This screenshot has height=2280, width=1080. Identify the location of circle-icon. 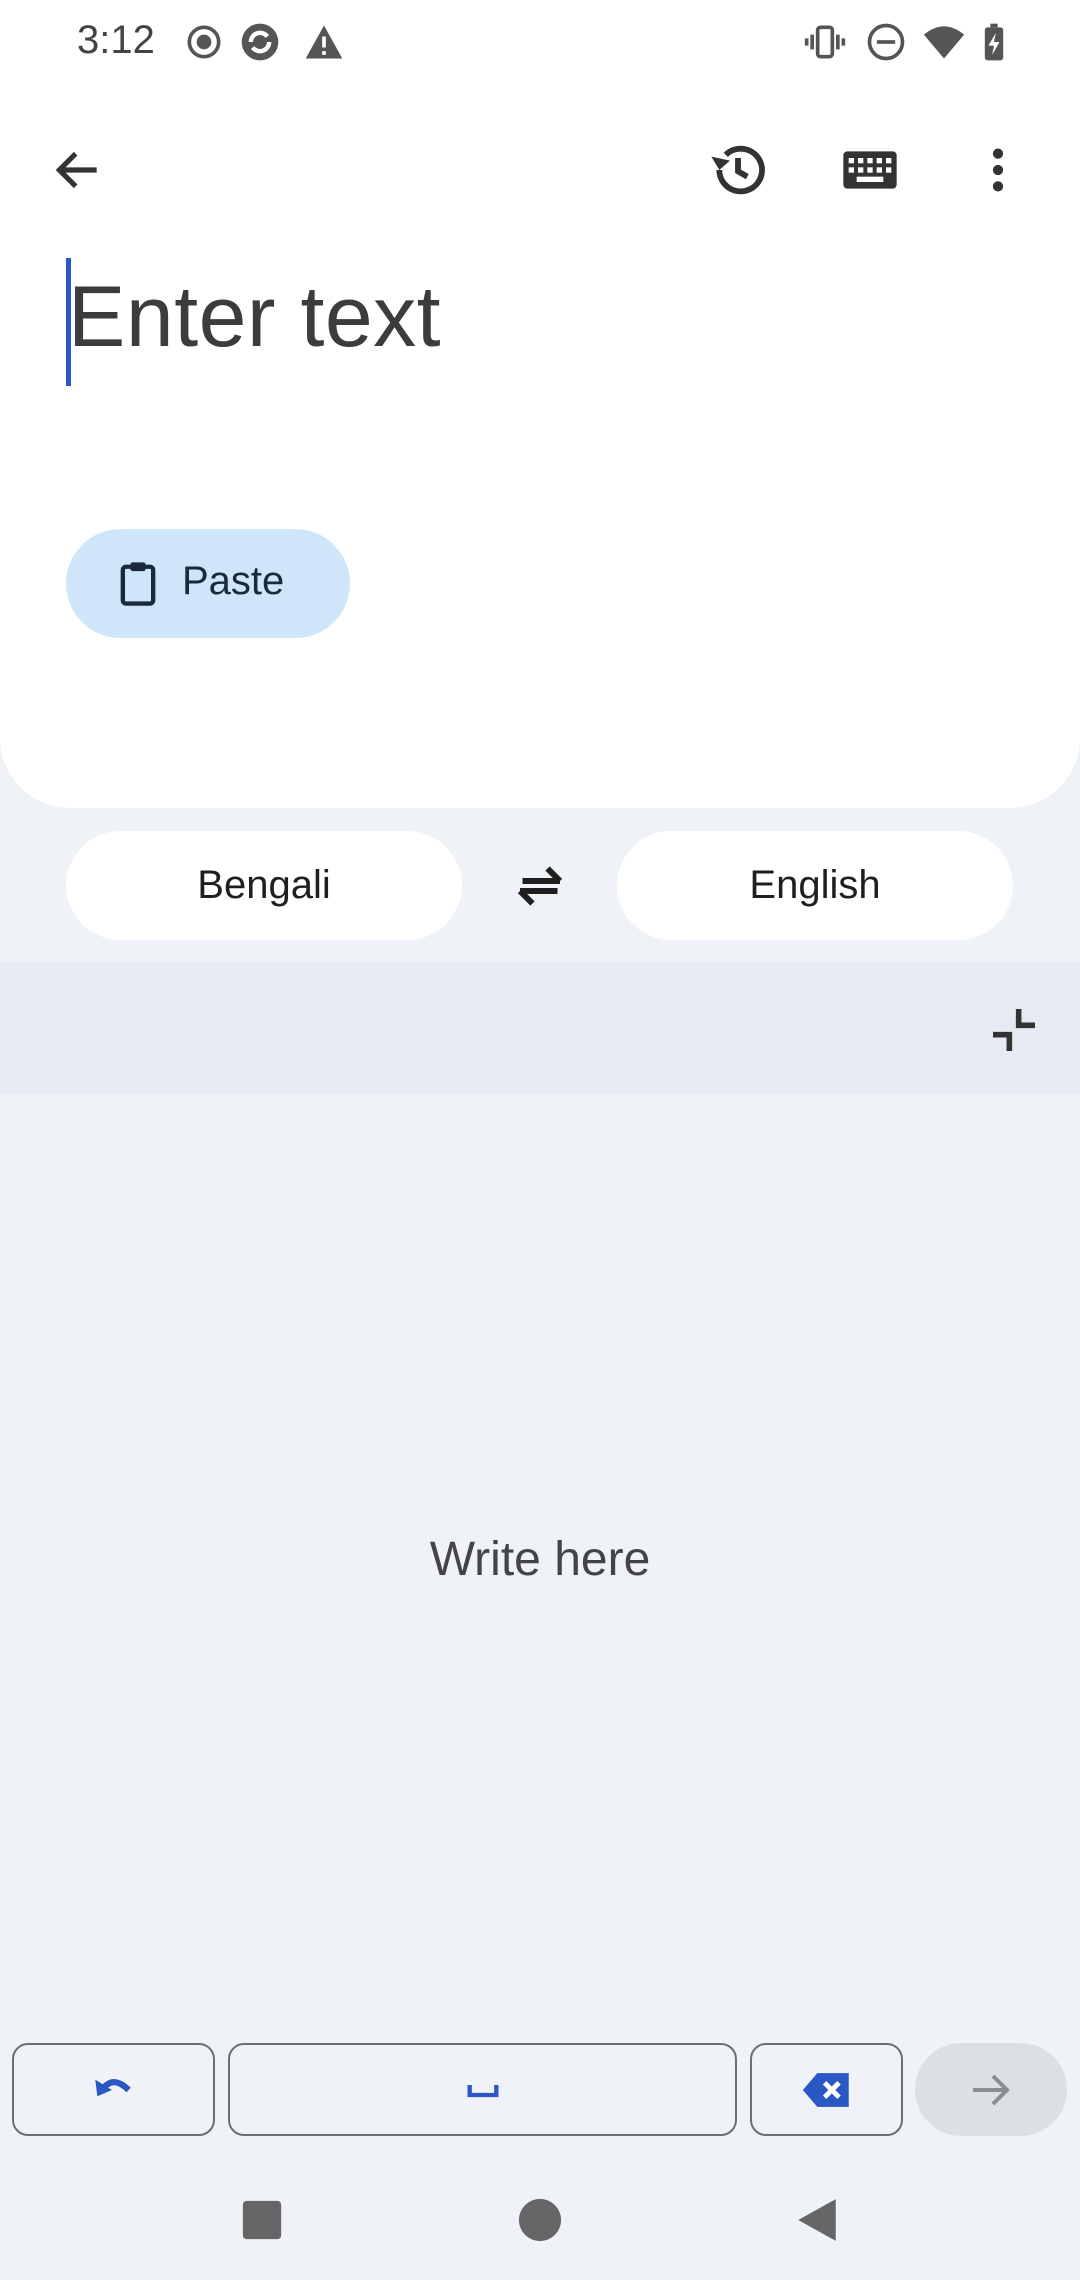
(540, 2220).